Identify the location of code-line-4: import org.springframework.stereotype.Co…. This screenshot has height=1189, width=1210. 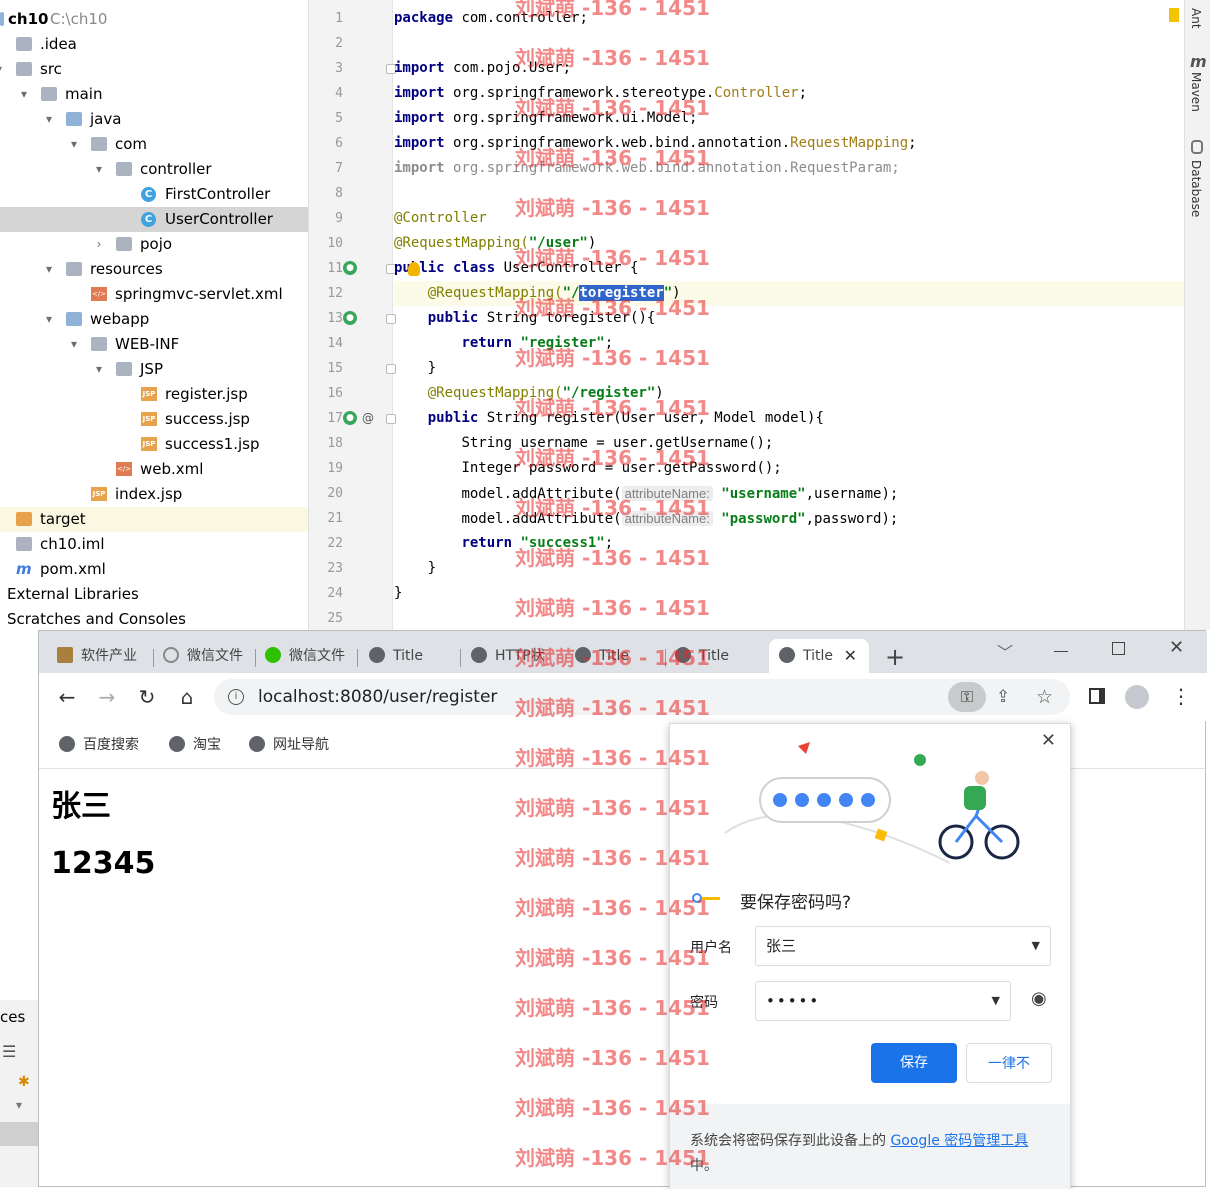
(789, 93).